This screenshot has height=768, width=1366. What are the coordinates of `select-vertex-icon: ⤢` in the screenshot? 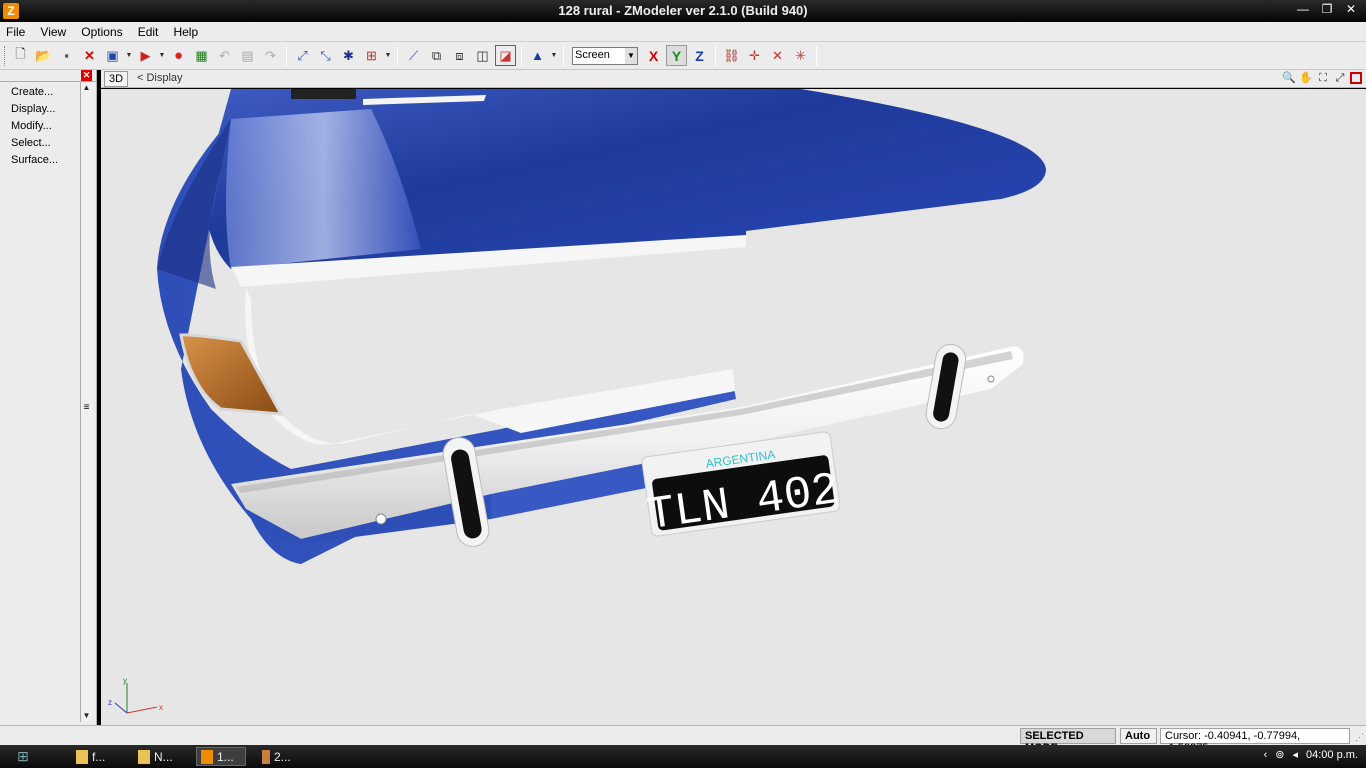 It's located at (302, 55).